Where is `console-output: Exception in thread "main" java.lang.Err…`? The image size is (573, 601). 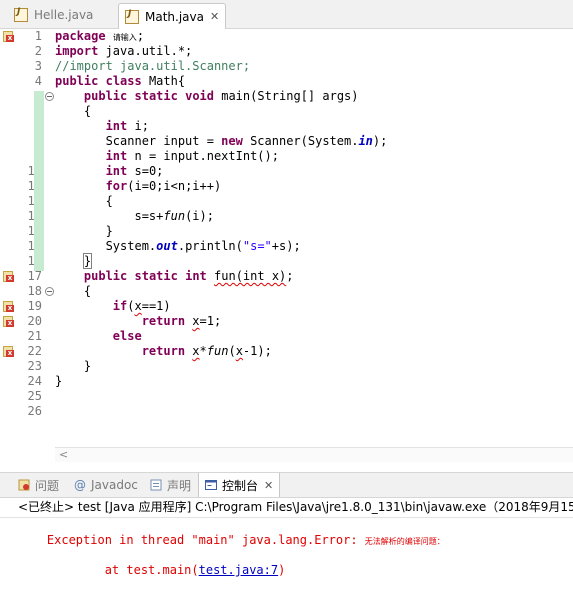
console-output: Exception in thread "main" java.lang.Err… is located at coordinates (286, 559).